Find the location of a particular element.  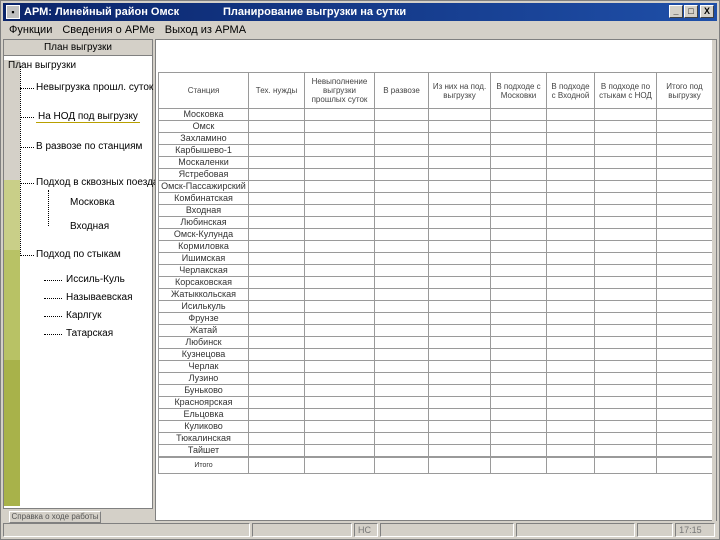

station-name: Лузино is located at coordinates (203, 378).